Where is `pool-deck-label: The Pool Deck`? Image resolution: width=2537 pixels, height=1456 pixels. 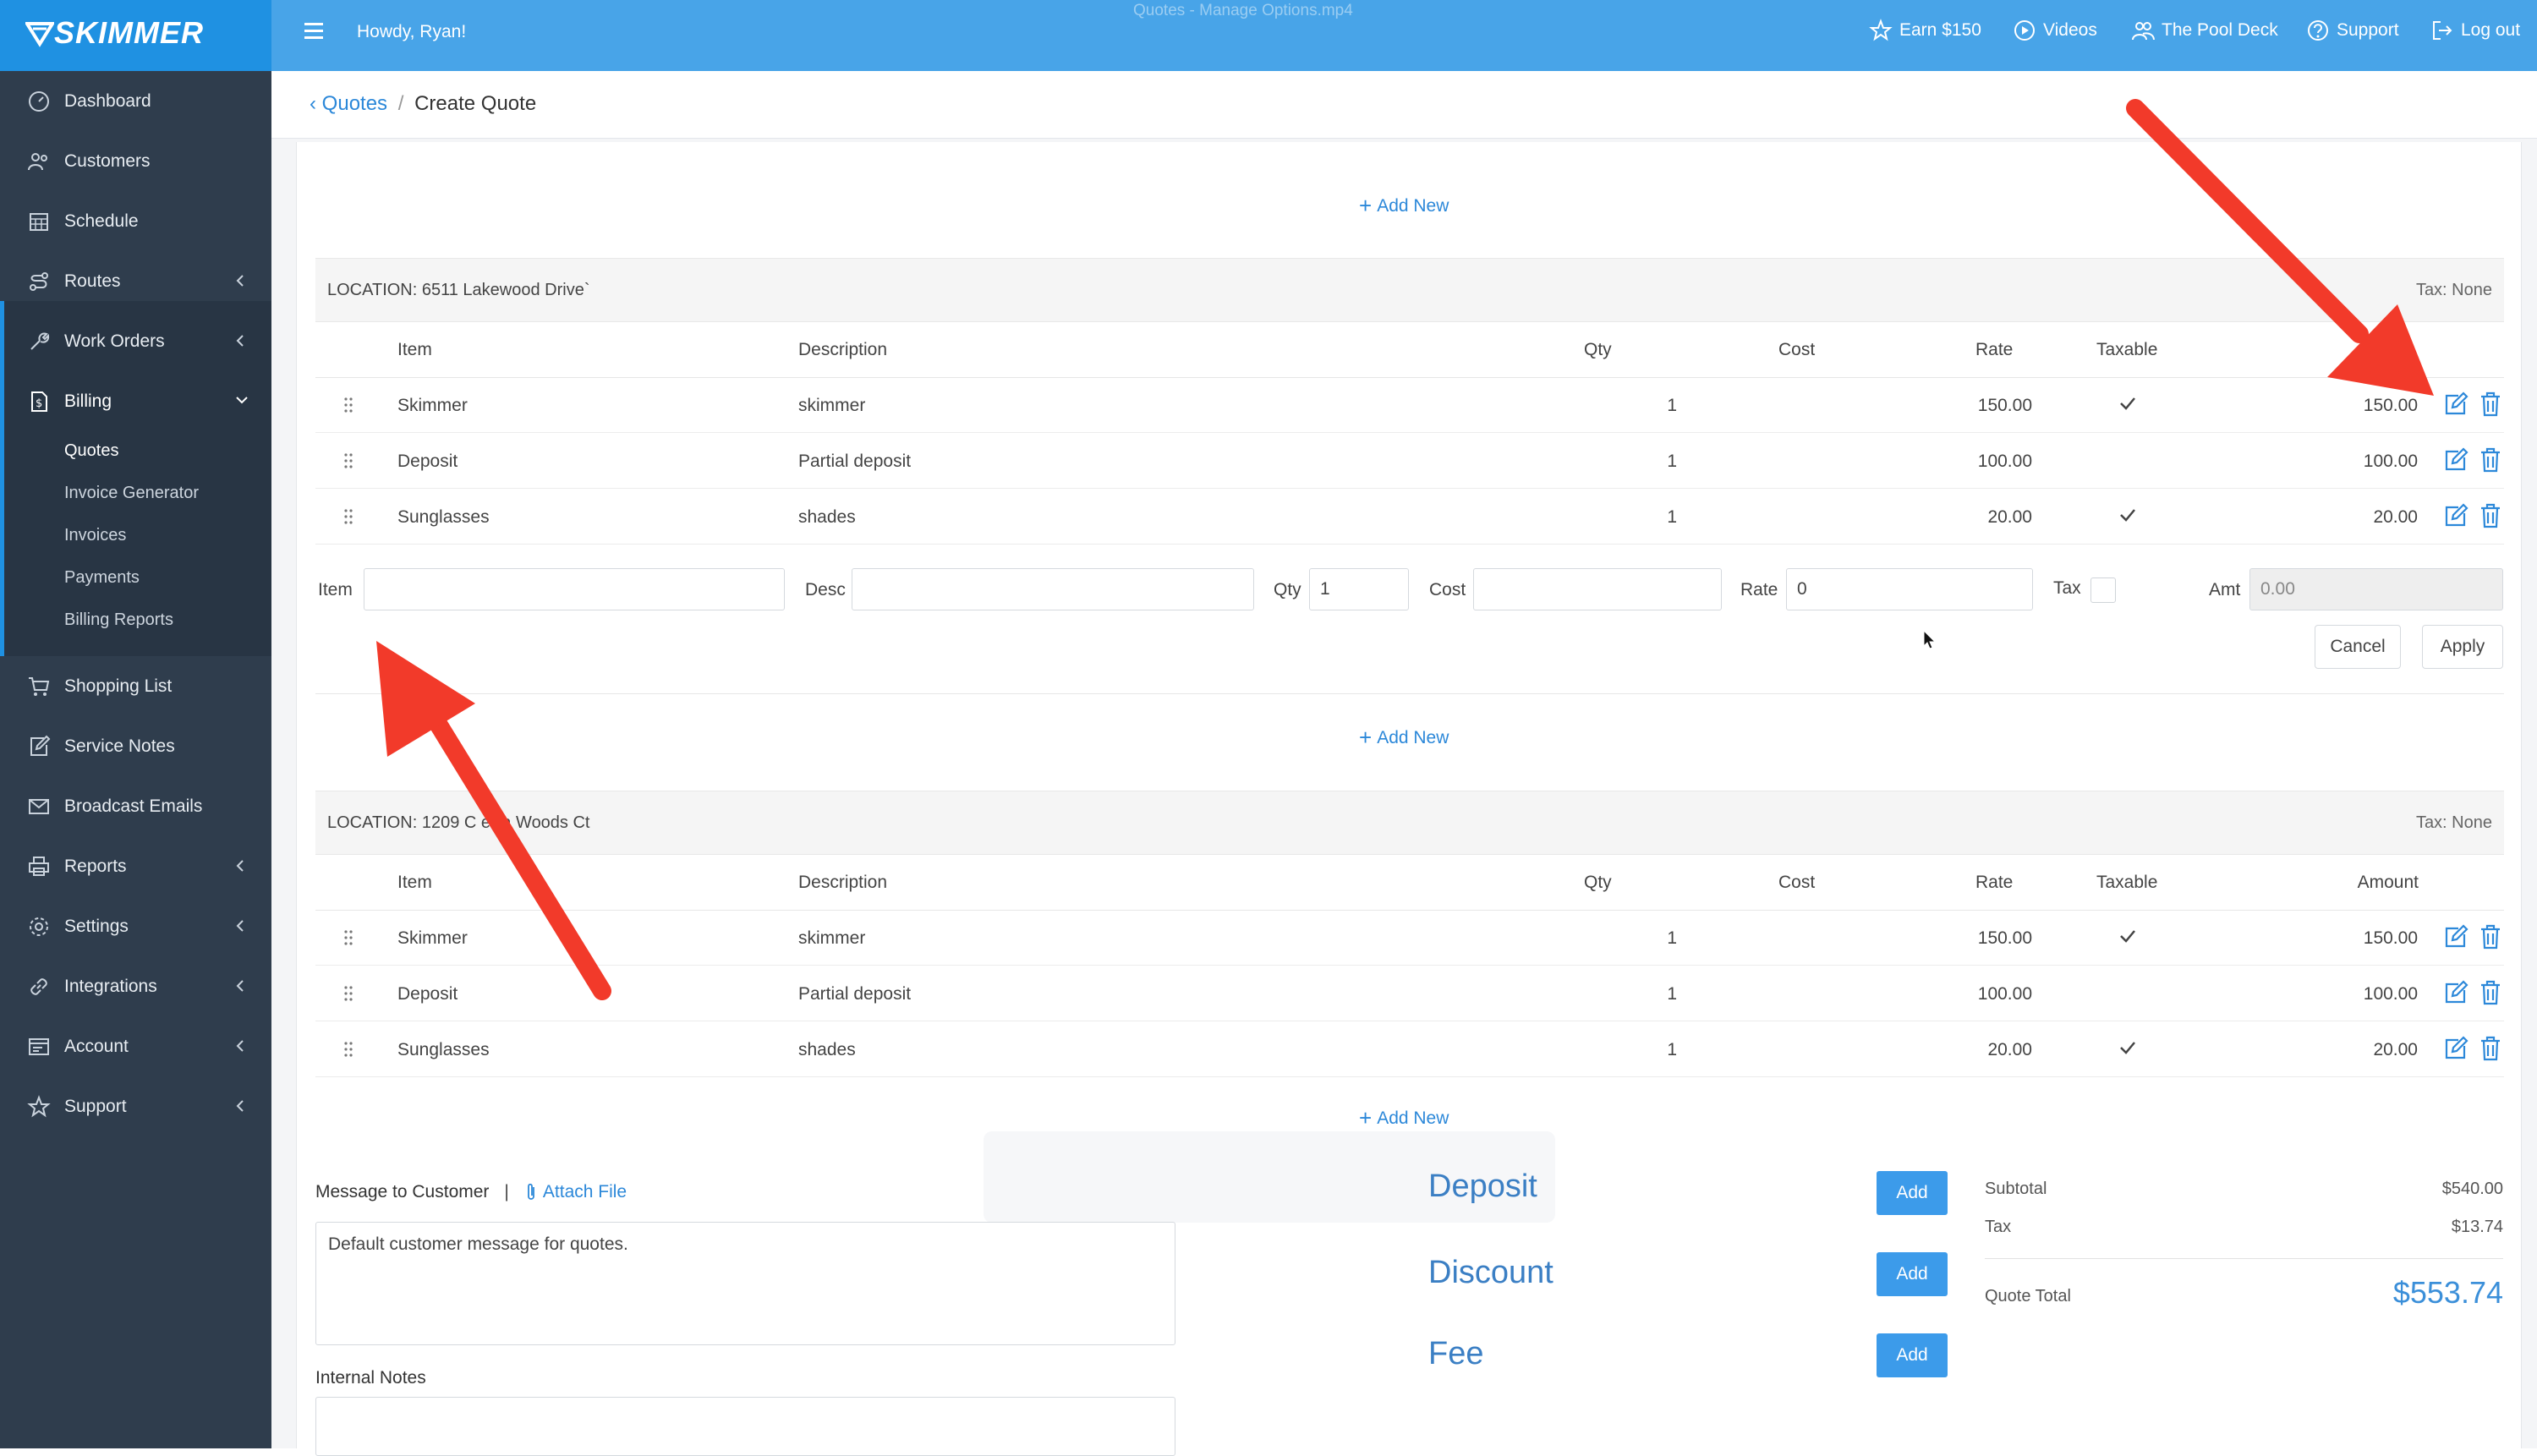
pool-deck-label: The Pool Deck is located at coordinates (2220, 30).